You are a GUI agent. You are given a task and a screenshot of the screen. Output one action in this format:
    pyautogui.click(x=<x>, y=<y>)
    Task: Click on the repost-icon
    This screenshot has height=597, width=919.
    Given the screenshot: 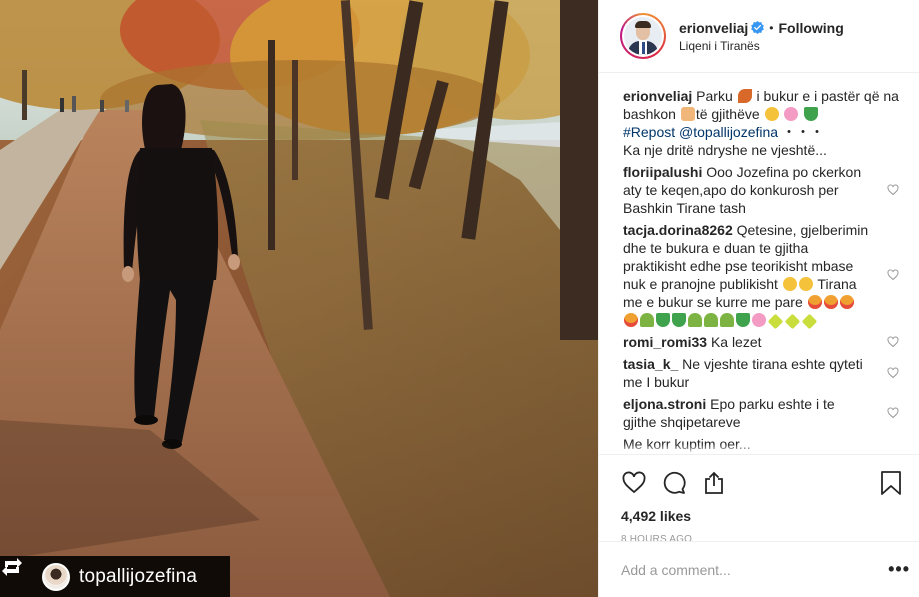 What is the action you would take?
    pyautogui.click(x=18, y=574)
    